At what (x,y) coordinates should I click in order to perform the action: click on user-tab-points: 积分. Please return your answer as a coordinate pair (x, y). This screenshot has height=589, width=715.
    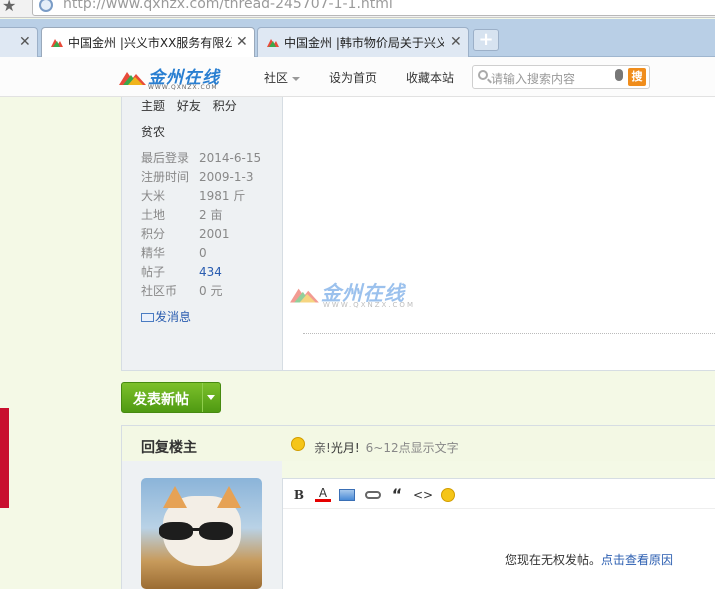
    Looking at the image, I should click on (225, 106).